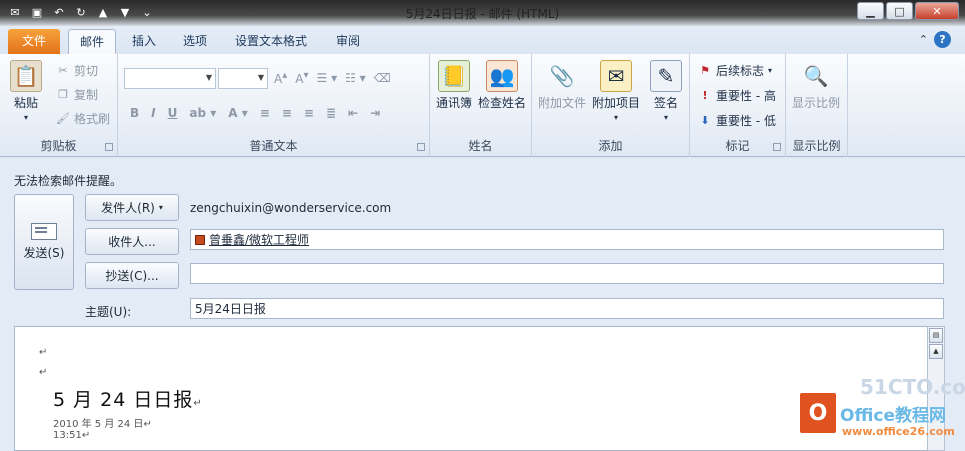 The height and width of the screenshot is (451, 965). I want to click on tab-file: 文件, so click(34, 41).